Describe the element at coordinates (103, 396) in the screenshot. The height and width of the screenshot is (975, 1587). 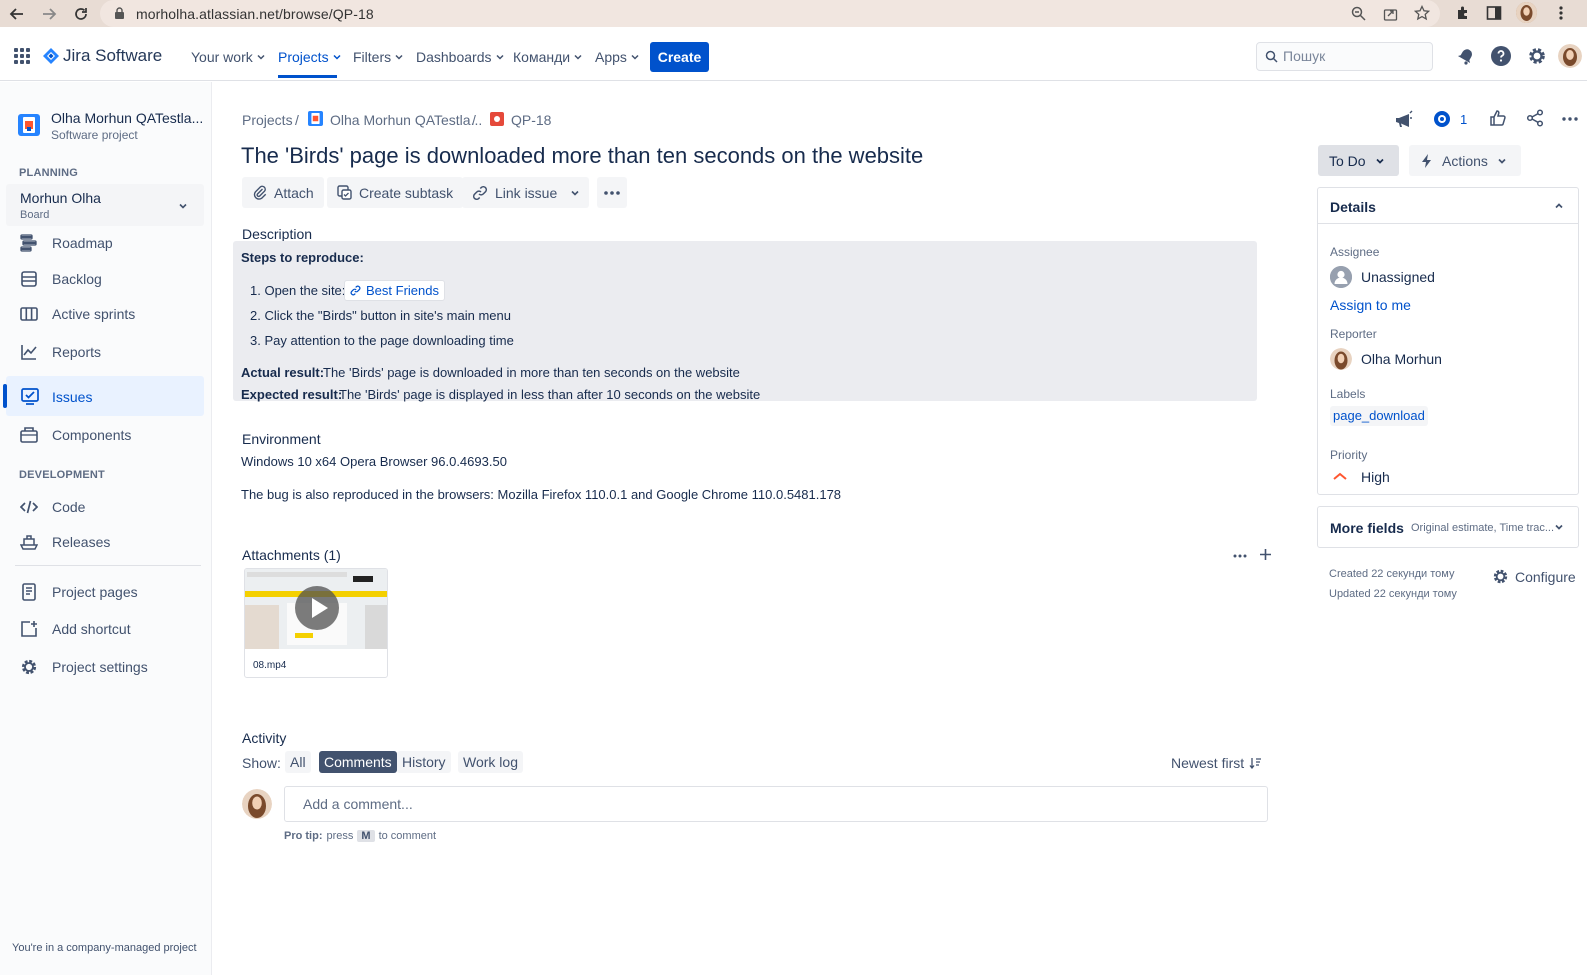
I see `sidebar-item-issues: Issues` at that location.